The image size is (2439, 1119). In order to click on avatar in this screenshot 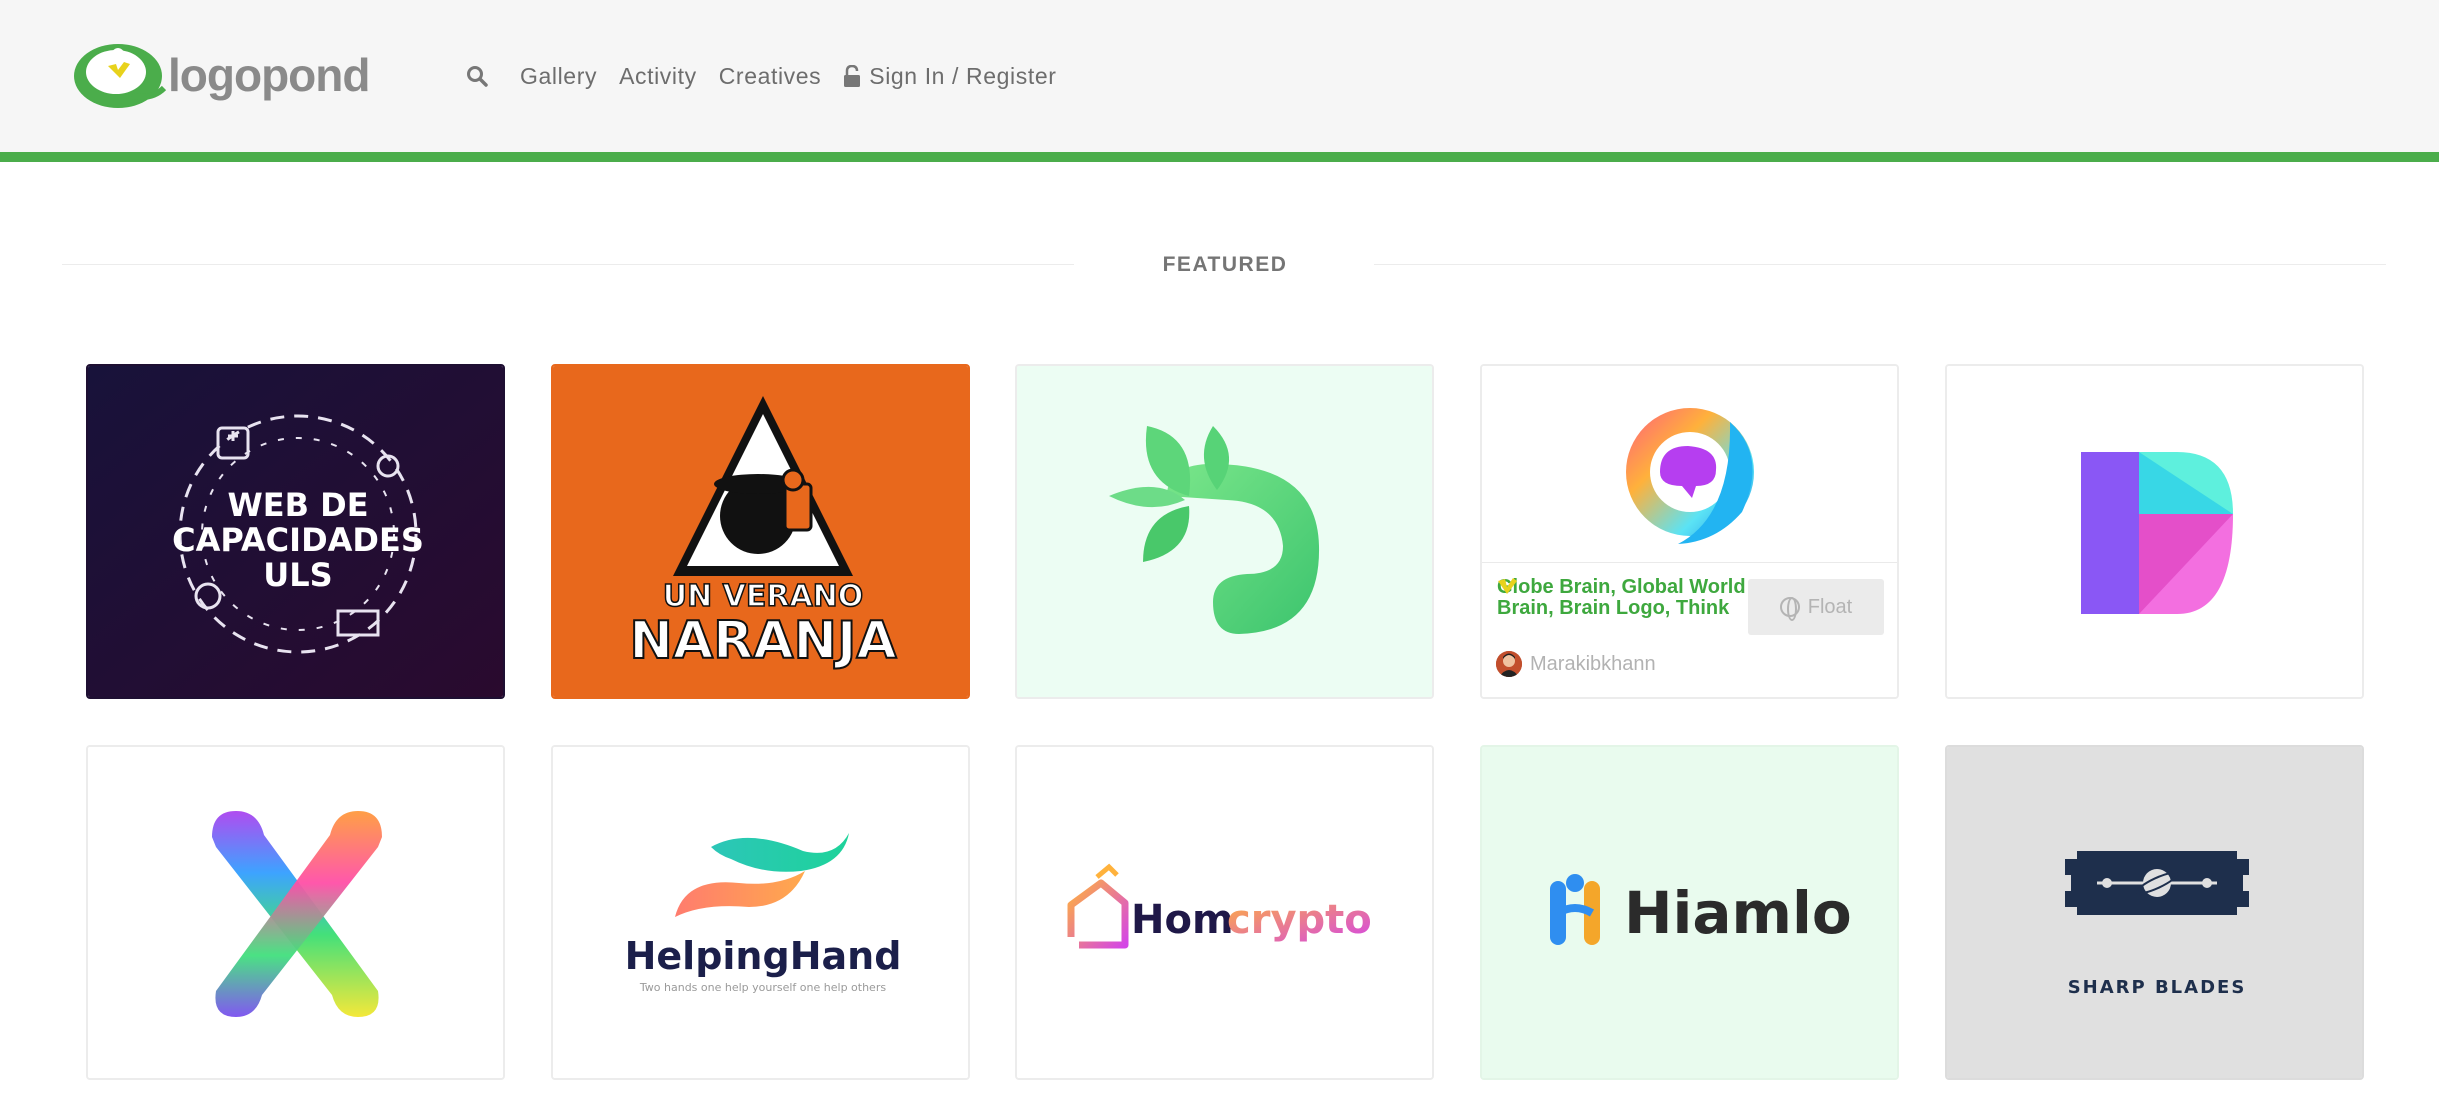, I will do `click(1509, 664)`.